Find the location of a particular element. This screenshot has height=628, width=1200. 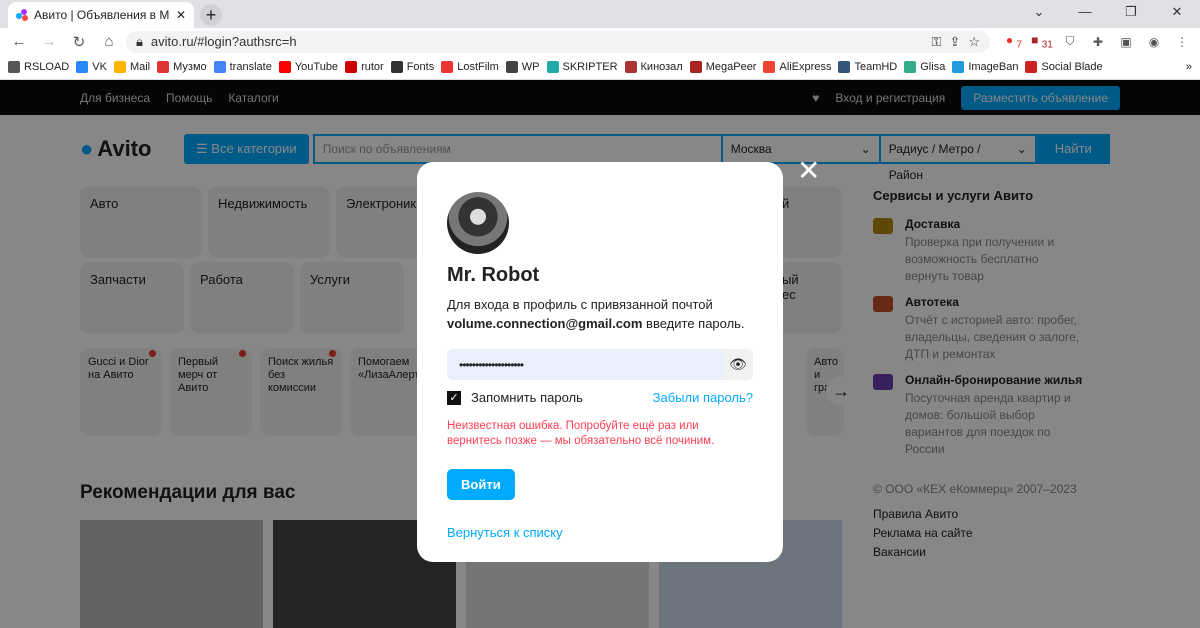

reload-icon: ↻ is located at coordinates (79, 42).